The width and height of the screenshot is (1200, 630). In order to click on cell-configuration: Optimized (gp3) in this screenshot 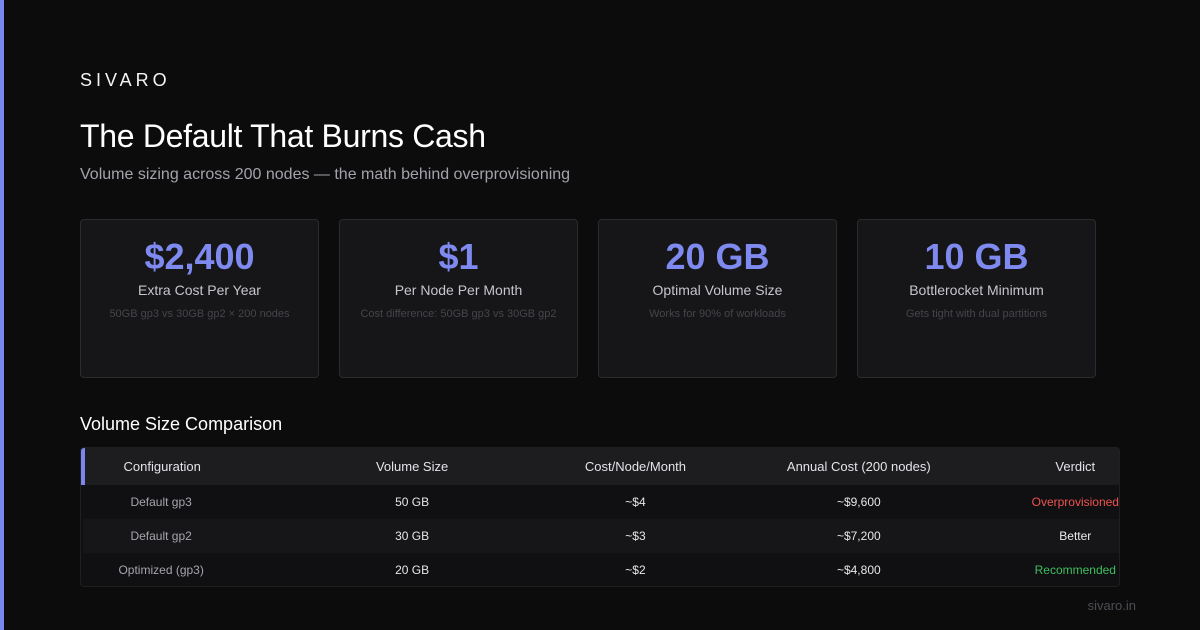, I will do `click(161, 570)`.